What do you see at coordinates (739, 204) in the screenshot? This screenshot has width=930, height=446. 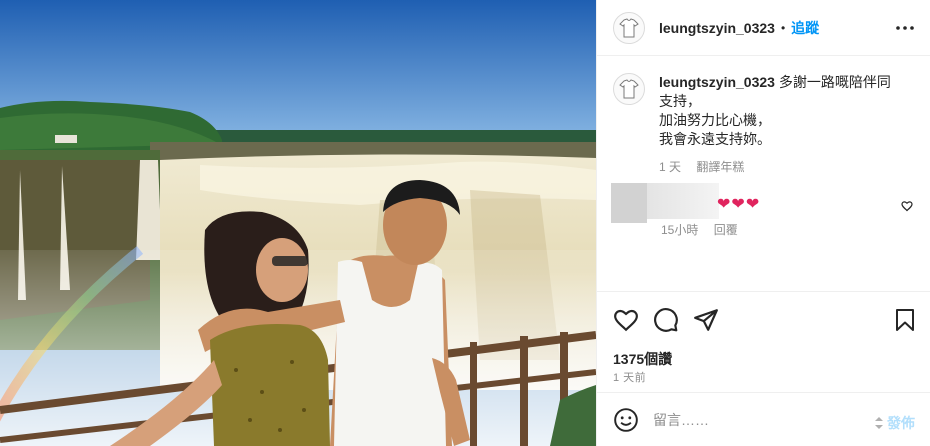 I see `comment-text: ❤❤❤` at bounding box center [739, 204].